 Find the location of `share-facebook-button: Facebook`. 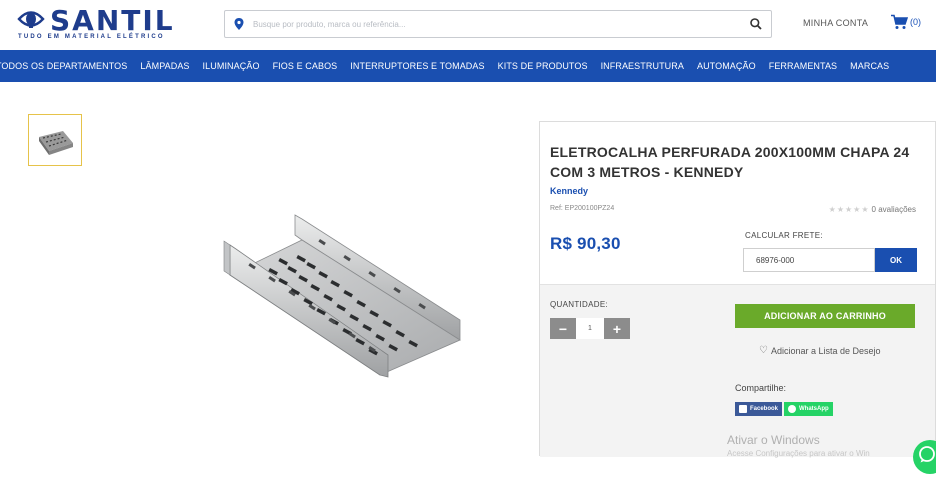

share-facebook-button: Facebook is located at coordinates (759, 409).